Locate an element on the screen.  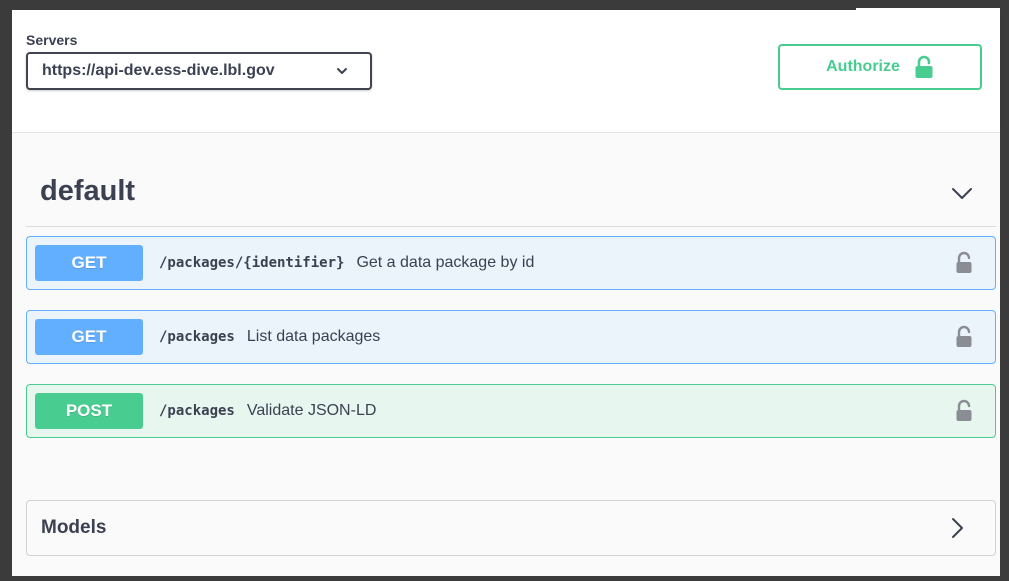
operation-summary: List data packages is located at coordinates (313, 336).